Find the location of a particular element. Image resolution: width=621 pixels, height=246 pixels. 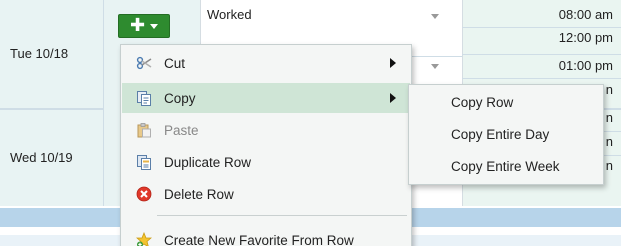

day-cell-tue: Tue 10/18 is located at coordinates (52, 54).